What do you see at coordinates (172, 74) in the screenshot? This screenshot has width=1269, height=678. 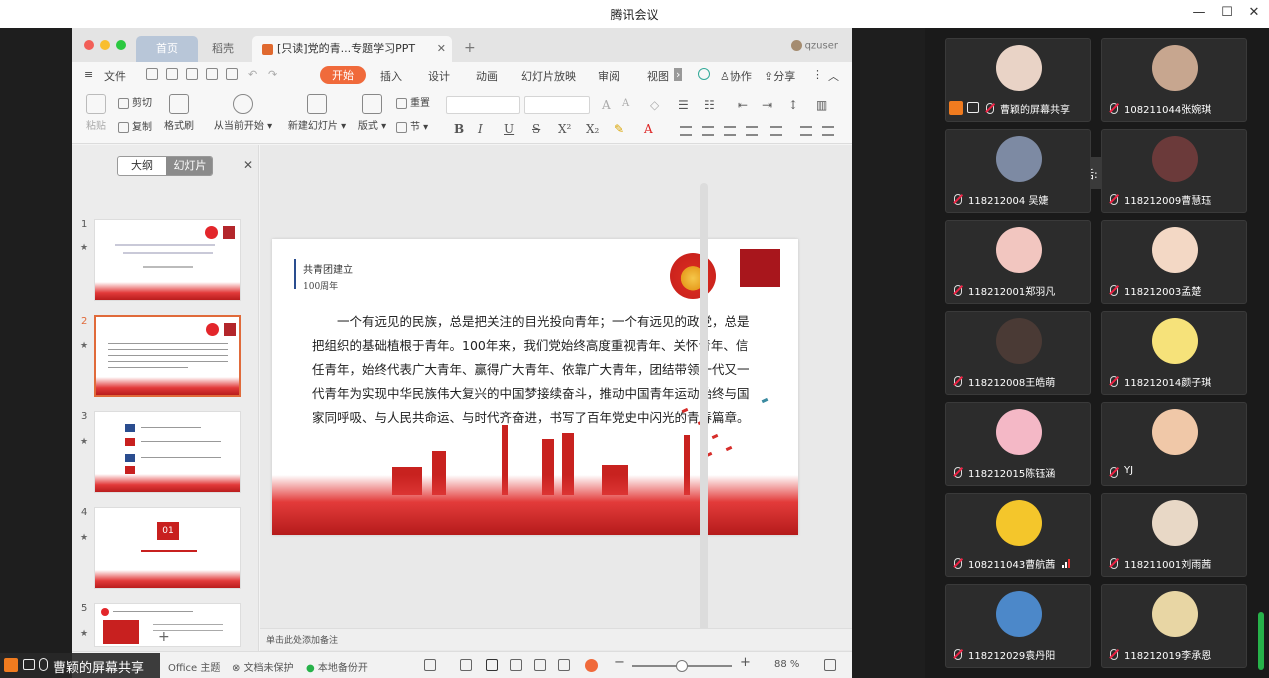 I see `save-icon` at bounding box center [172, 74].